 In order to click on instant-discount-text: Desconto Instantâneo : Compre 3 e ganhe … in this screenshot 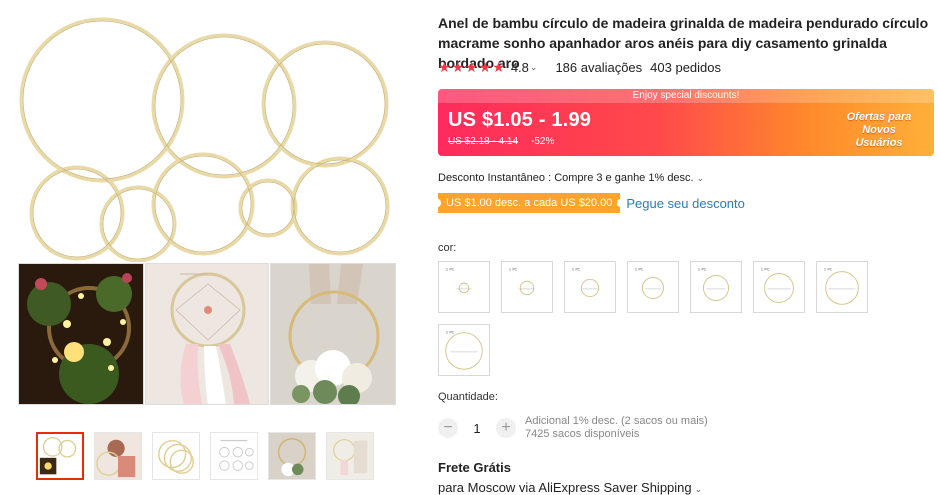, I will do `click(566, 178)`.